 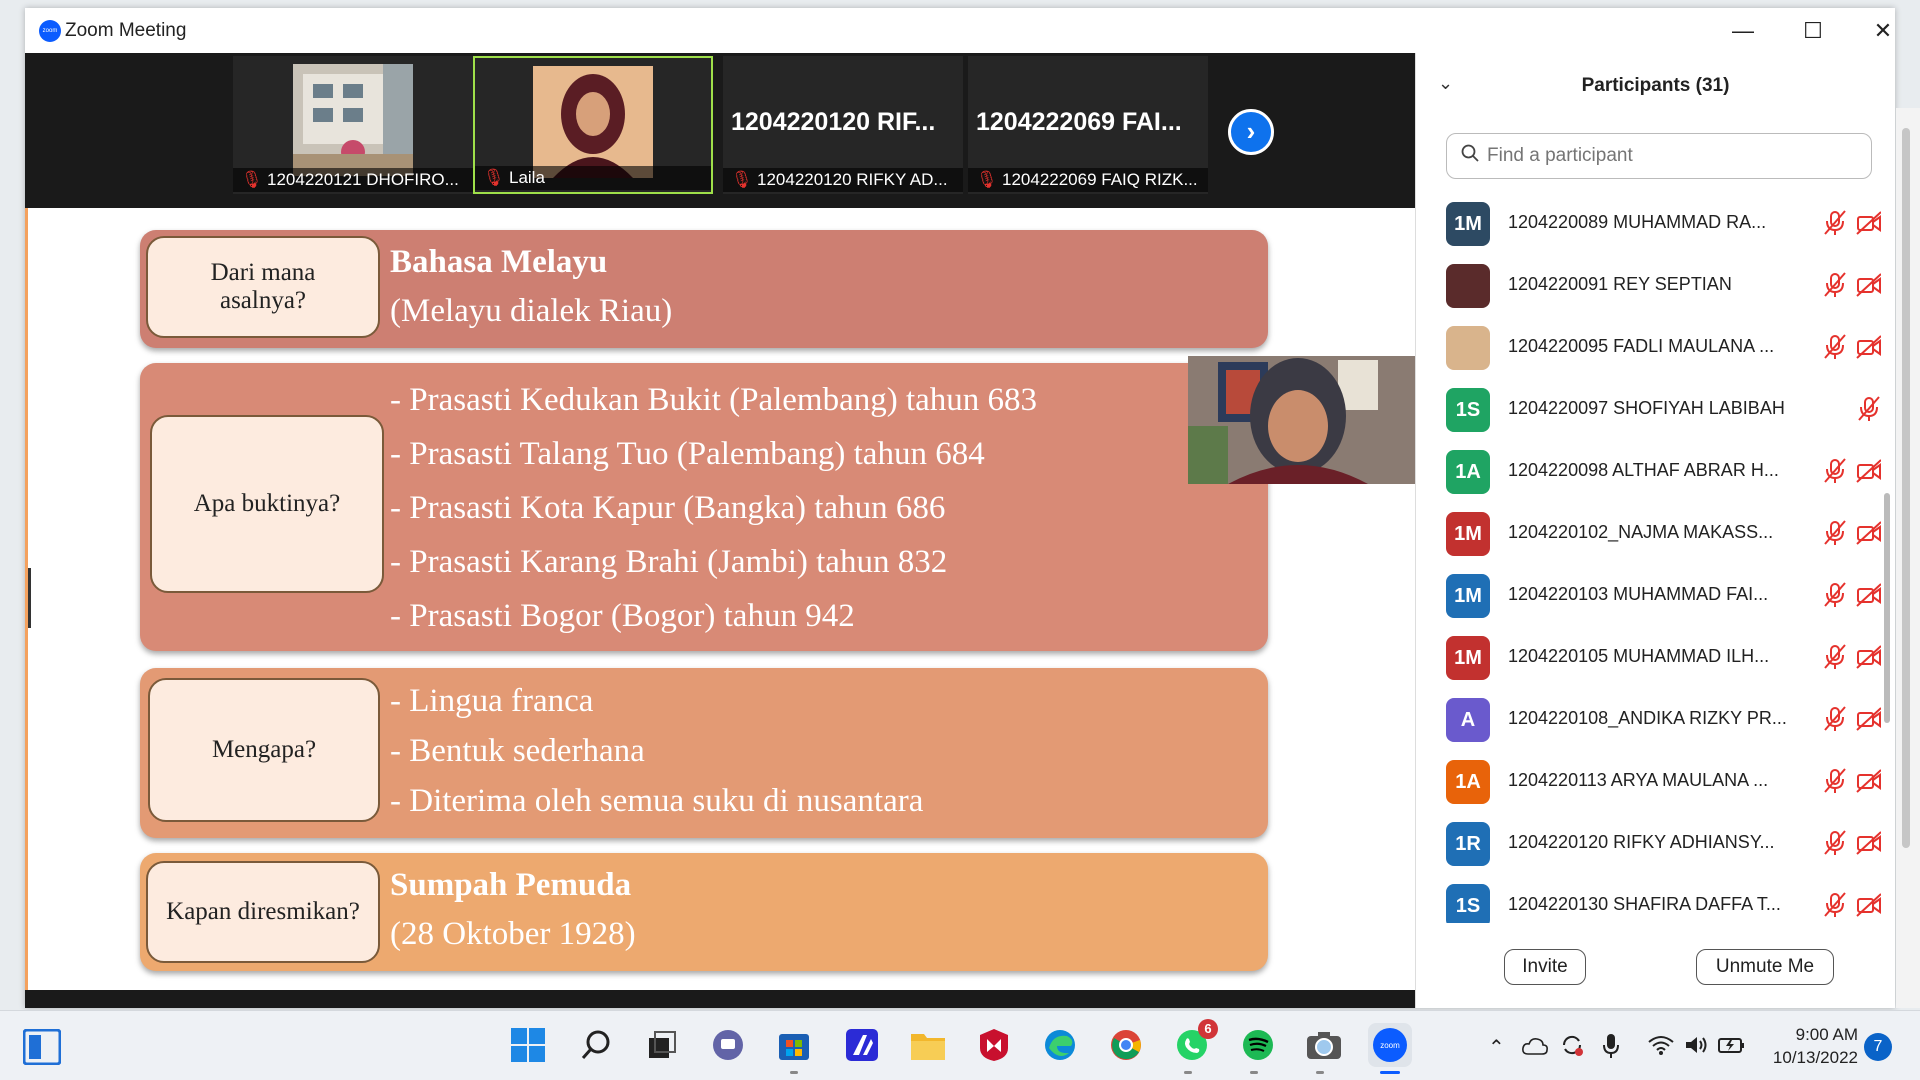 What do you see at coordinates (1324, 1045) in the screenshot?
I see `camera-icon` at bounding box center [1324, 1045].